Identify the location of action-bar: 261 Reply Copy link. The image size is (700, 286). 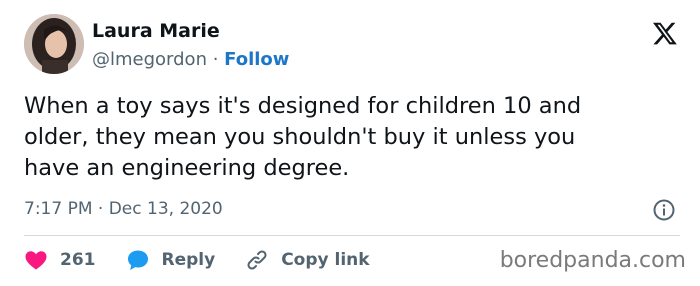
(212, 260).